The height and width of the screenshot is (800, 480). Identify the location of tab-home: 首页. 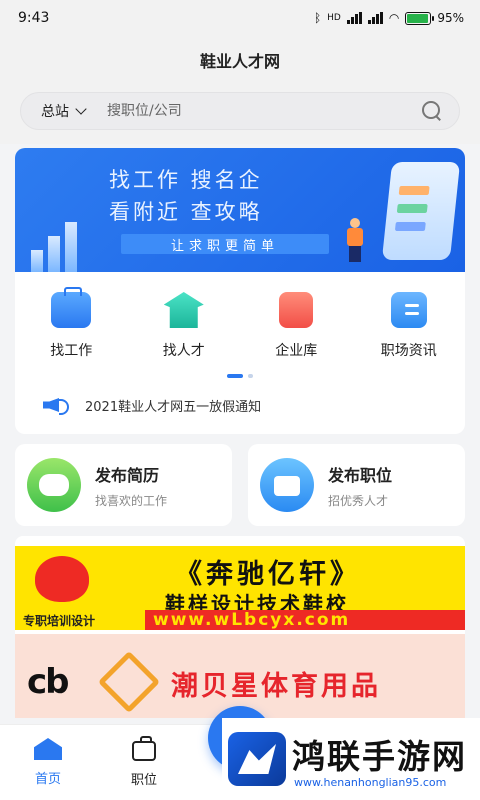
(48, 762).